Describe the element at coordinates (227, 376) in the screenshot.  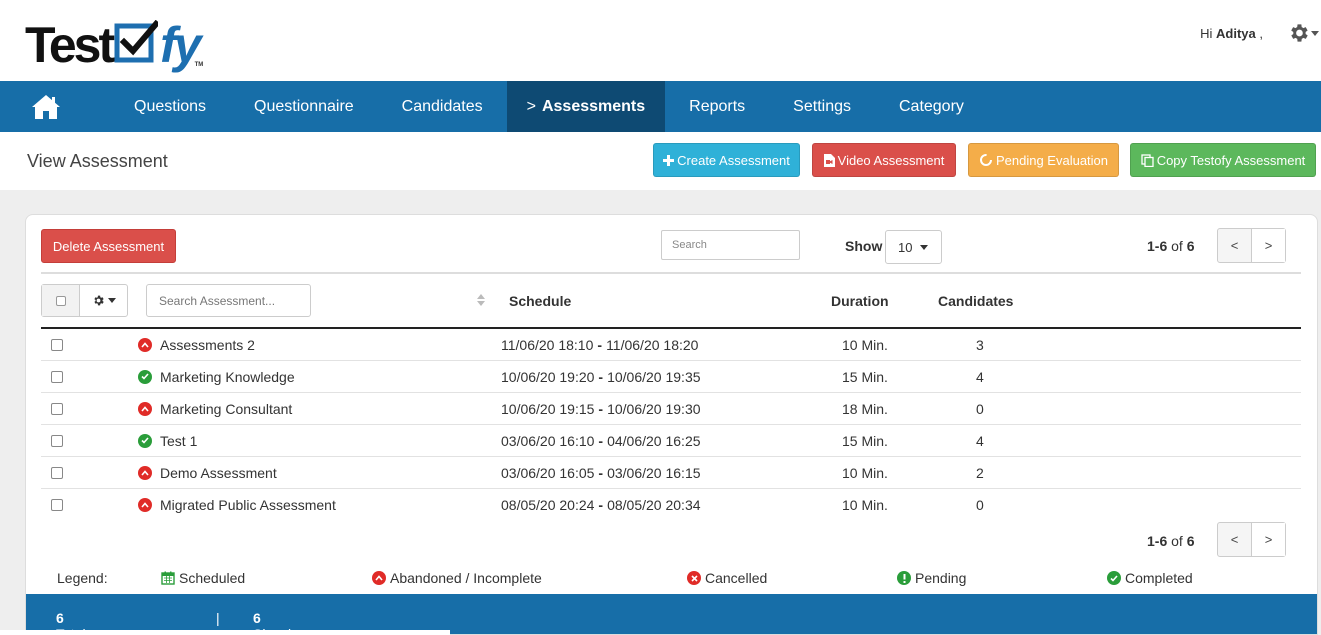
I see `assessment-name: Marketing Knowledge` at that location.